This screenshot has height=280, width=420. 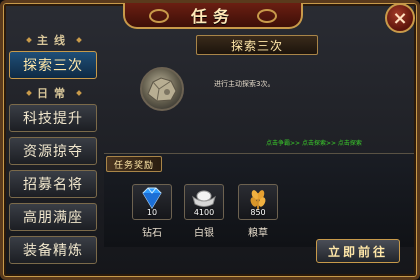 I want to click on reward-item-grain: 850, so click(x=258, y=202).